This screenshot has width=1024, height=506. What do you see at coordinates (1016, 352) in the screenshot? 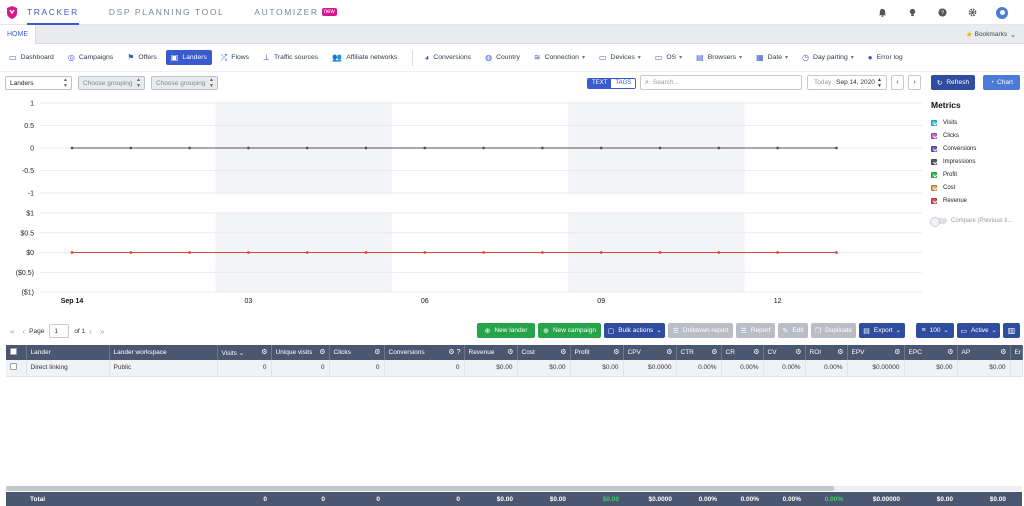
I see `column-header-er: Er` at bounding box center [1016, 352].